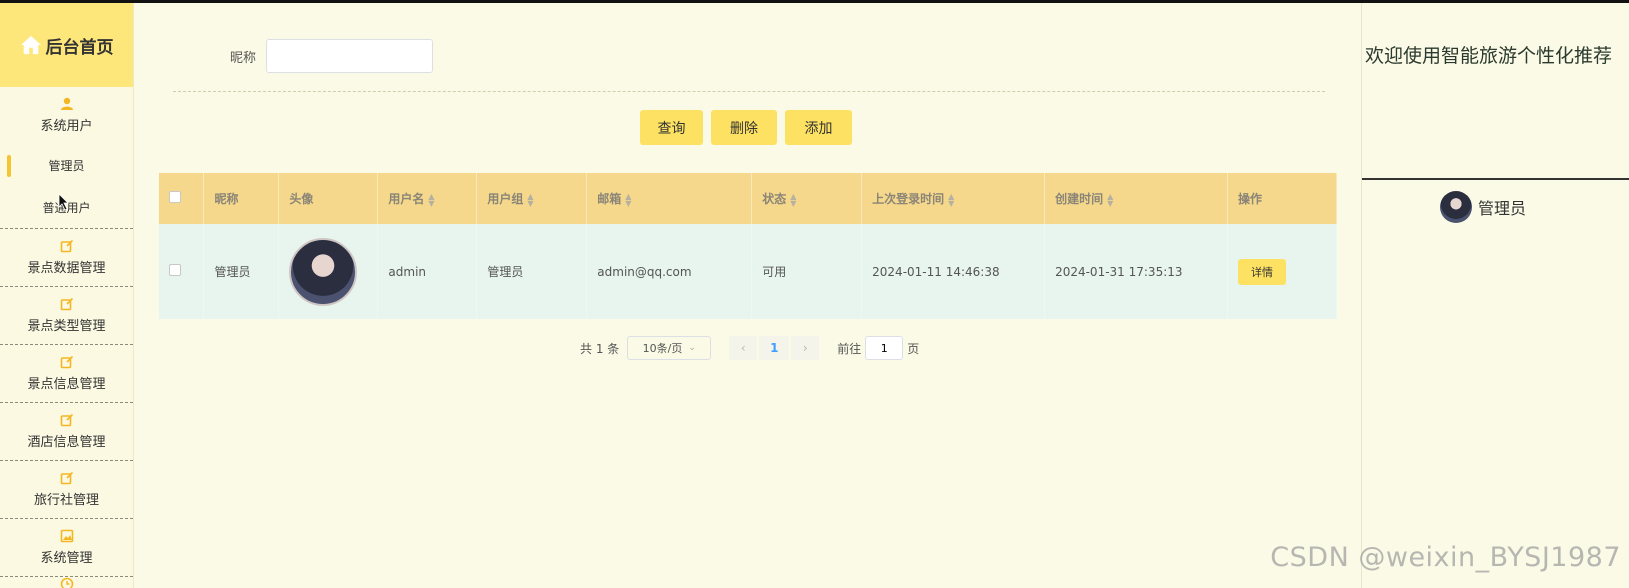 The image size is (1629, 588). I want to click on welcome-text: 欢迎使用智能旅游个性化推荐, so click(1489, 56).